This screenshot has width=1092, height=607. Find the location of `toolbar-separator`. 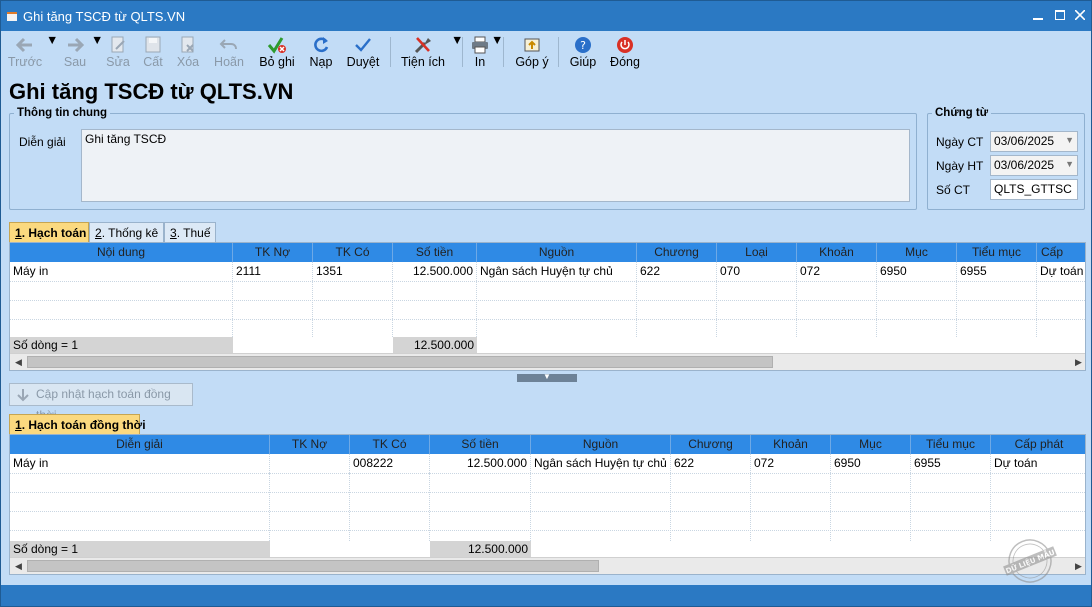

toolbar-separator is located at coordinates (503, 52).